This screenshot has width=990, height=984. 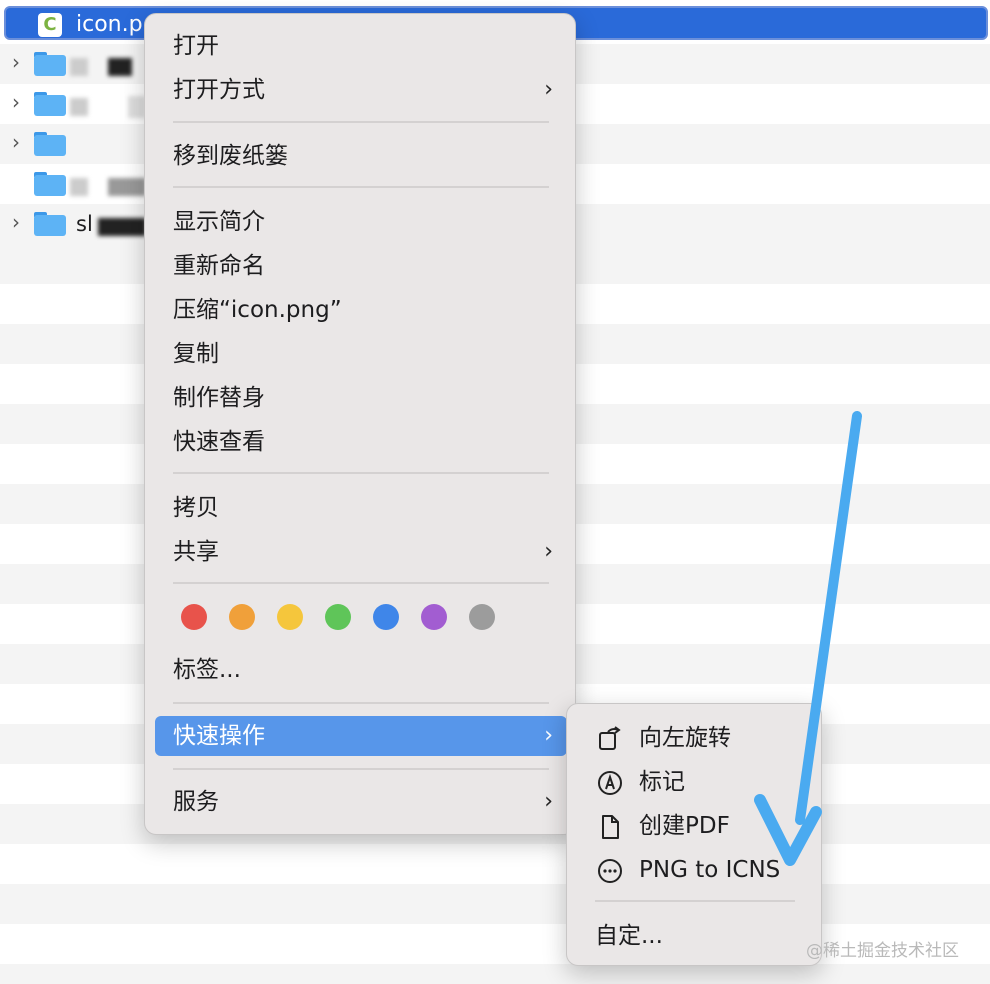 I want to click on rotate-left-icon, so click(x=610, y=738).